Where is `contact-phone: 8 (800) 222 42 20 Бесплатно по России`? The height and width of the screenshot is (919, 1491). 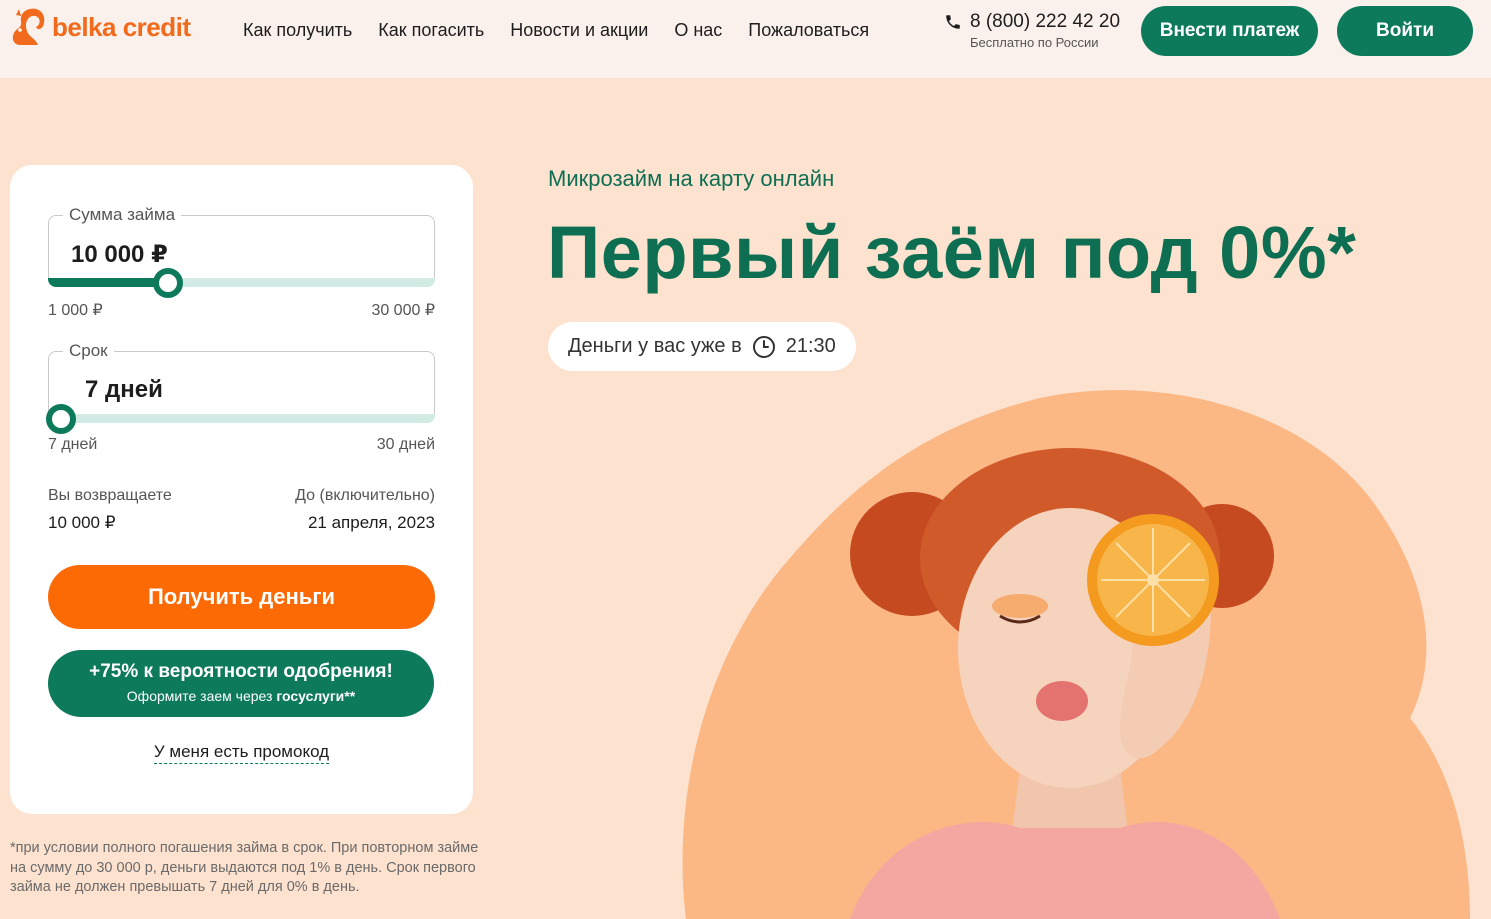 contact-phone: 8 (800) 222 42 20 Бесплатно по России is located at coordinates (1032, 30).